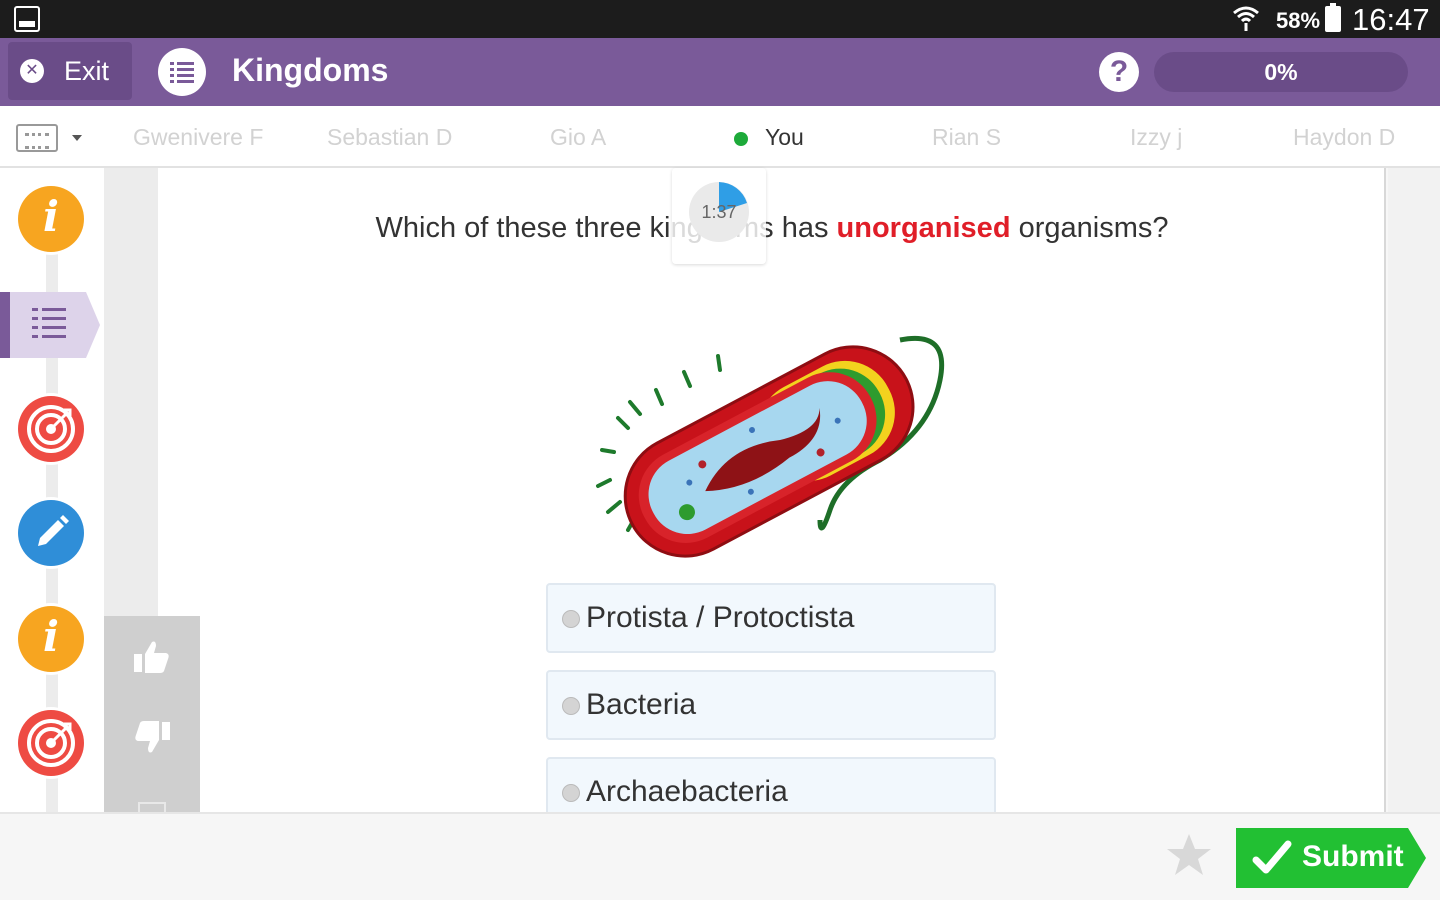  I want to click on right-strip, so click(1414, 490).